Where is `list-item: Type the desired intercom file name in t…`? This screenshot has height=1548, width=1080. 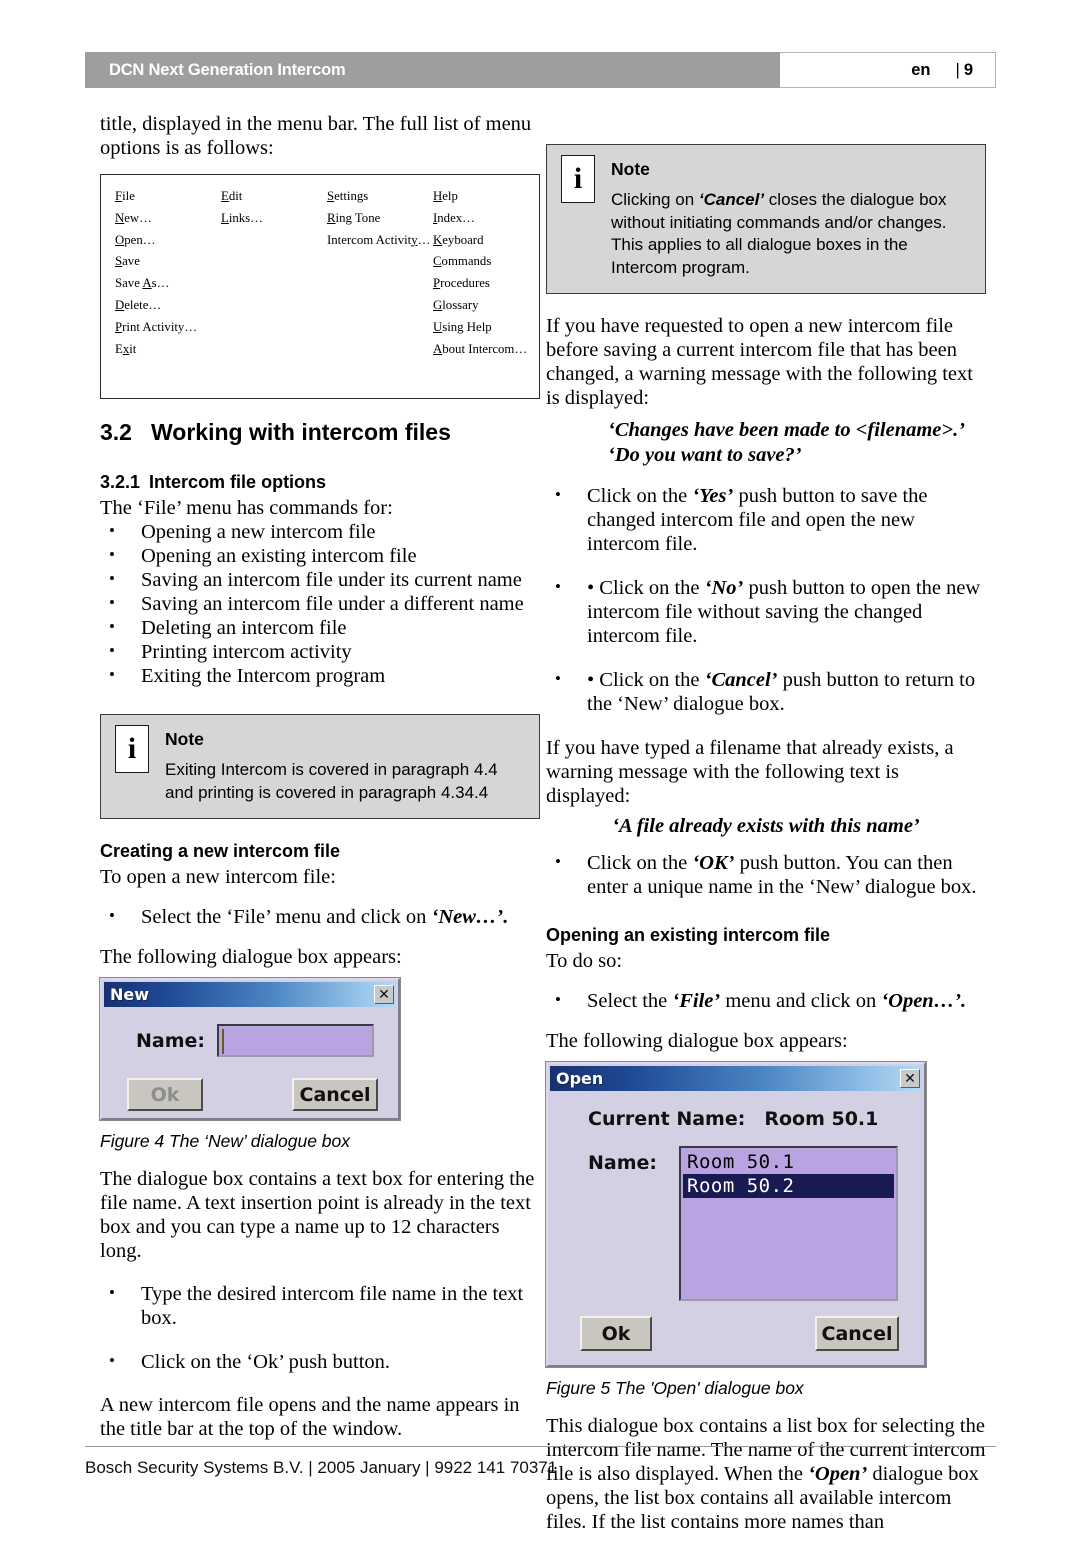 list-item: Type the desired intercom file name in t… is located at coordinates (320, 1305).